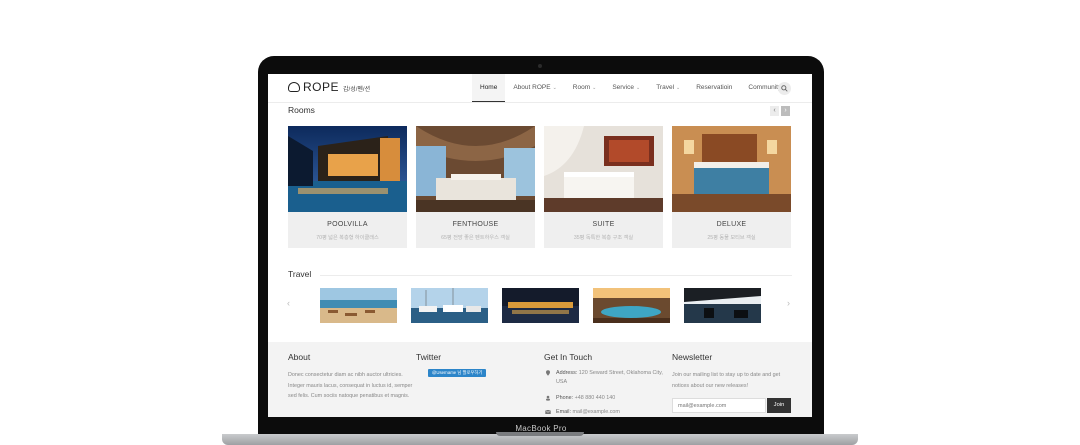 Image resolution: width=1080 pixels, height=445 pixels. I want to click on nav-label: Service, so click(623, 87).